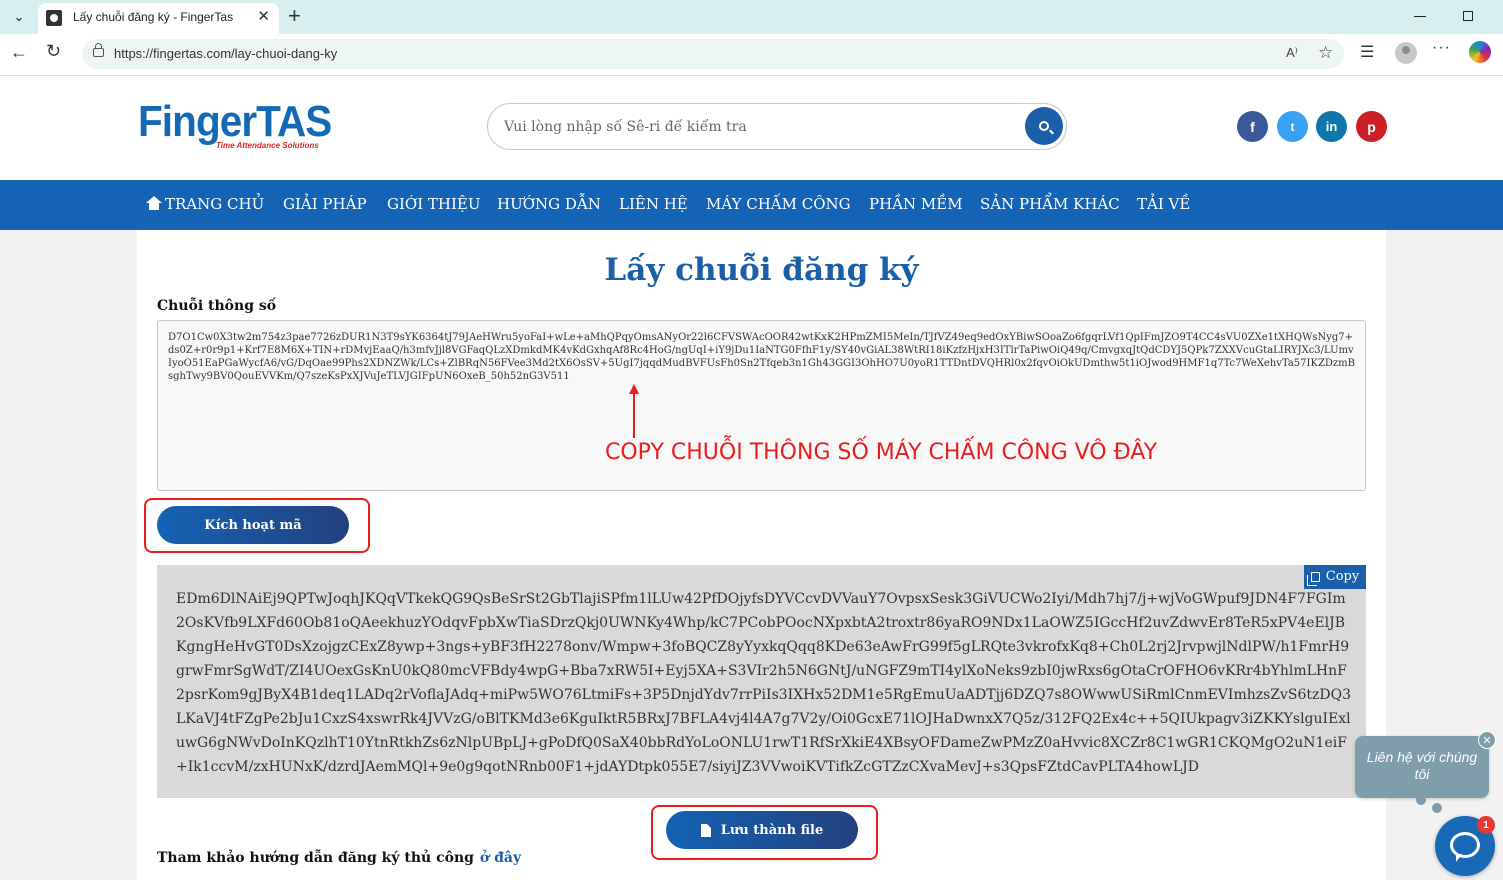 Image resolution: width=1503 pixels, height=880 pixels. What do you see at coordinates (778, 204) in the screenshot?
I see `nav-item-time-clocks: MÁY CHẤM CÔNG` at bounding box center [778, 204].